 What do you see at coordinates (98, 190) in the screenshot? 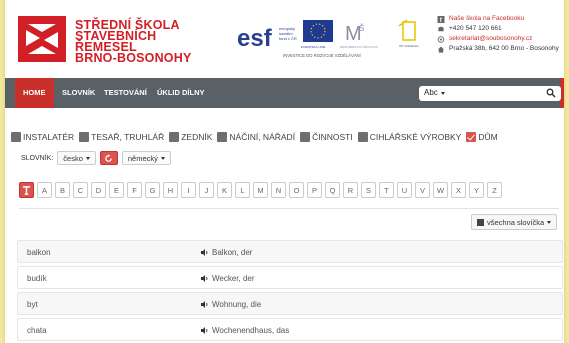
I see `letter-button-d: D` at bounding box center [98, 190].